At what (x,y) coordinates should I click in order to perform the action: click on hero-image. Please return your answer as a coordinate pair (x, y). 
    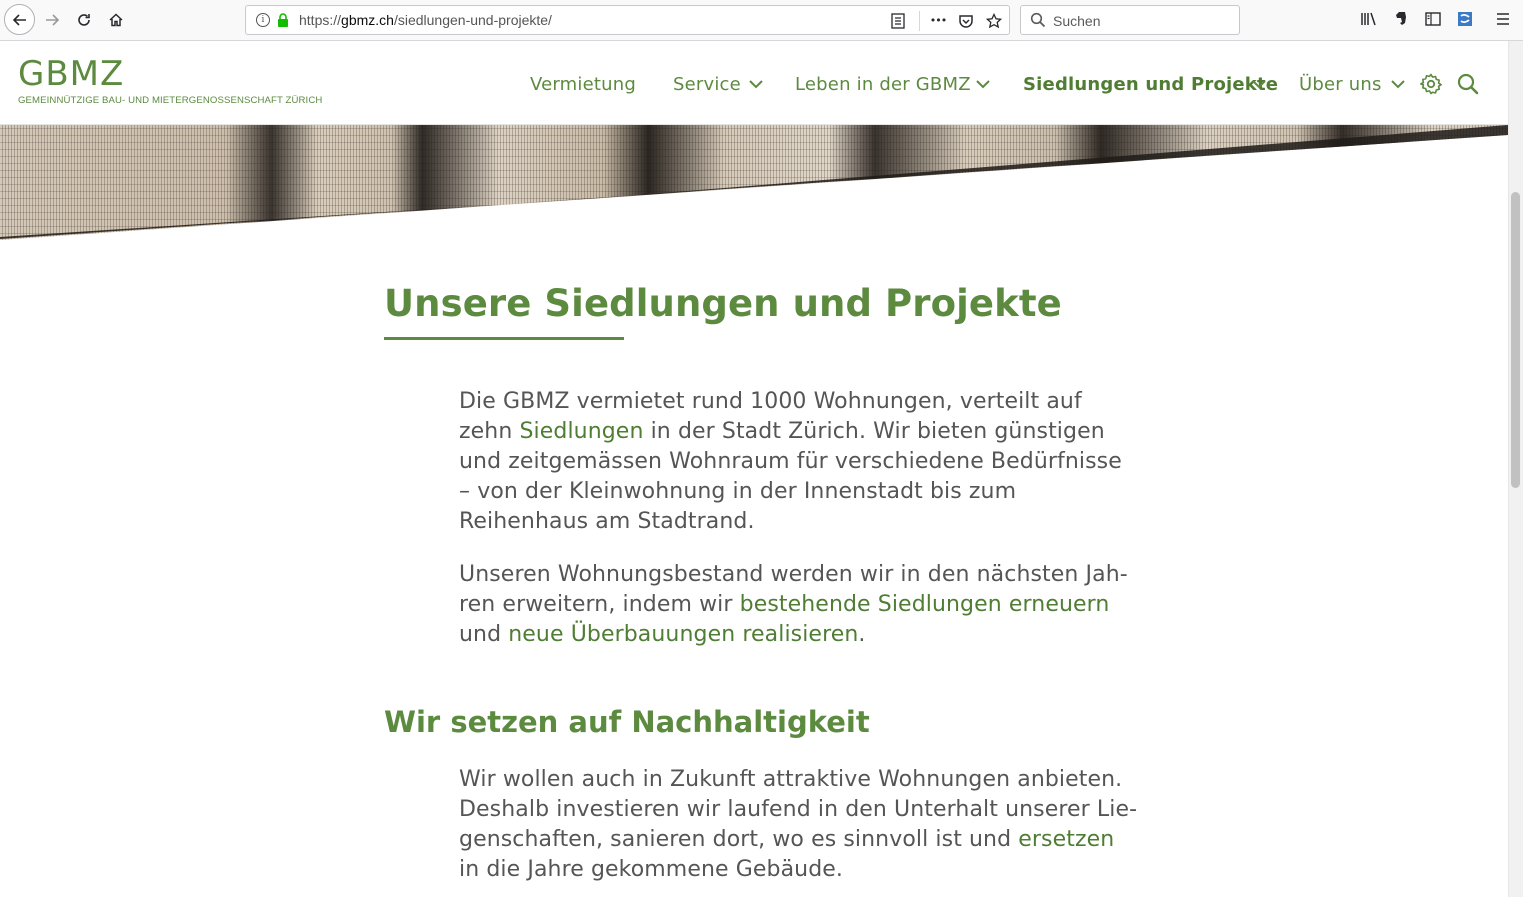
    Looking at the image, I should click on (754, 182).